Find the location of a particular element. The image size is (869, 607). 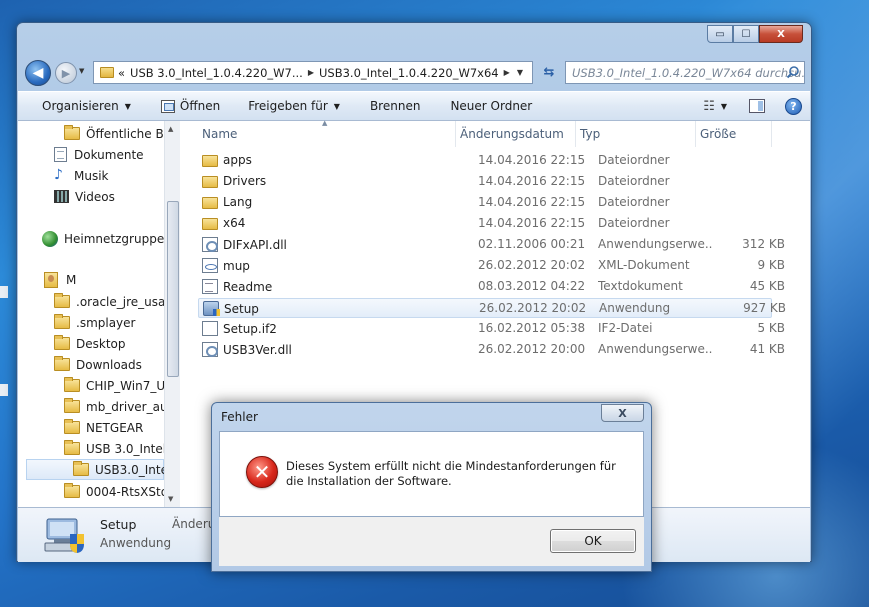

sidebar-item-label: Desktop is located at coordinates (101, 343).